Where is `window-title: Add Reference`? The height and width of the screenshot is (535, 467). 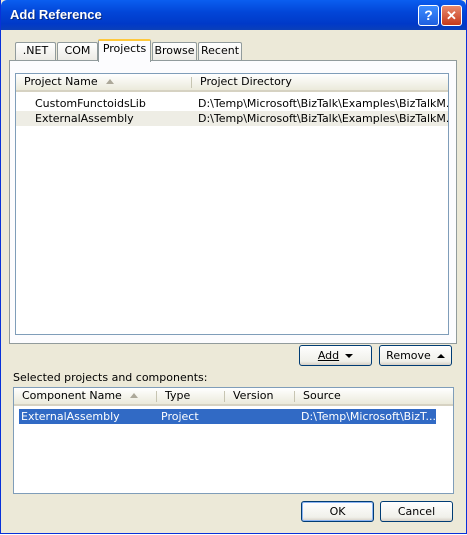 window-title: Add Reference is located at coordinates (56, 14).